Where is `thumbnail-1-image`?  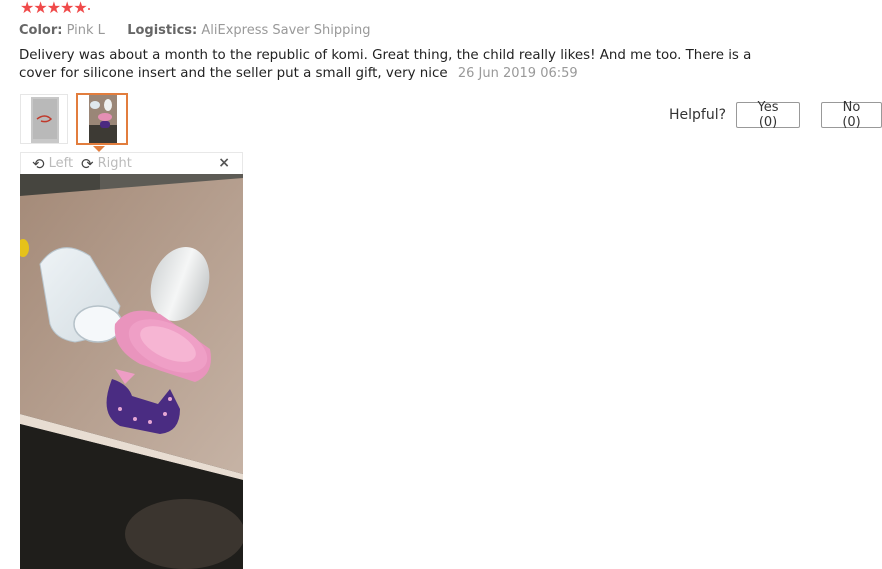 thumbnail-1-image is located at coordinates (44, 119).